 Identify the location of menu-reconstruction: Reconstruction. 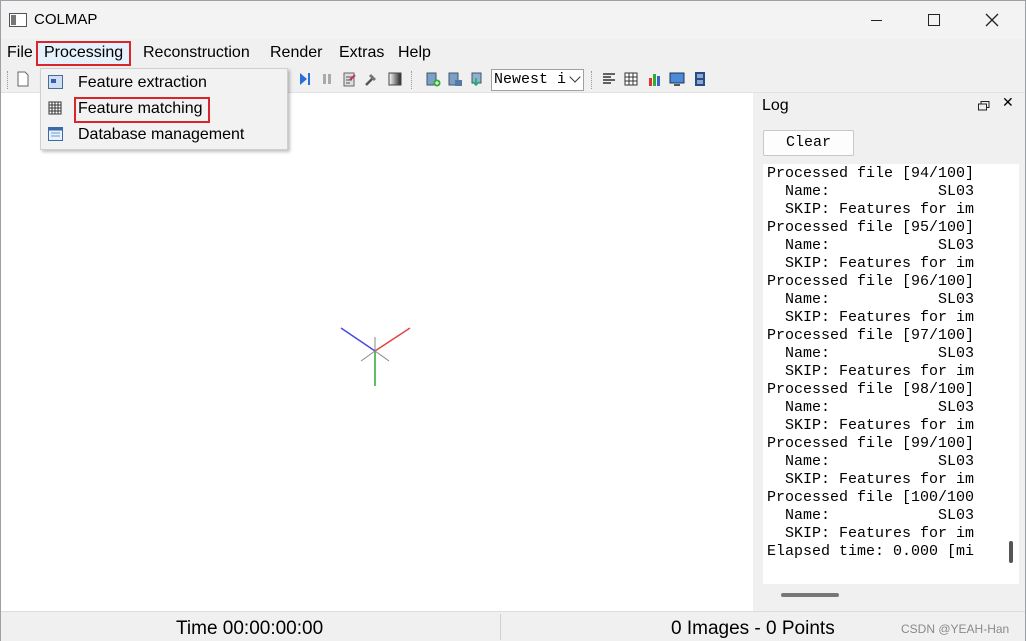
(196, 53).